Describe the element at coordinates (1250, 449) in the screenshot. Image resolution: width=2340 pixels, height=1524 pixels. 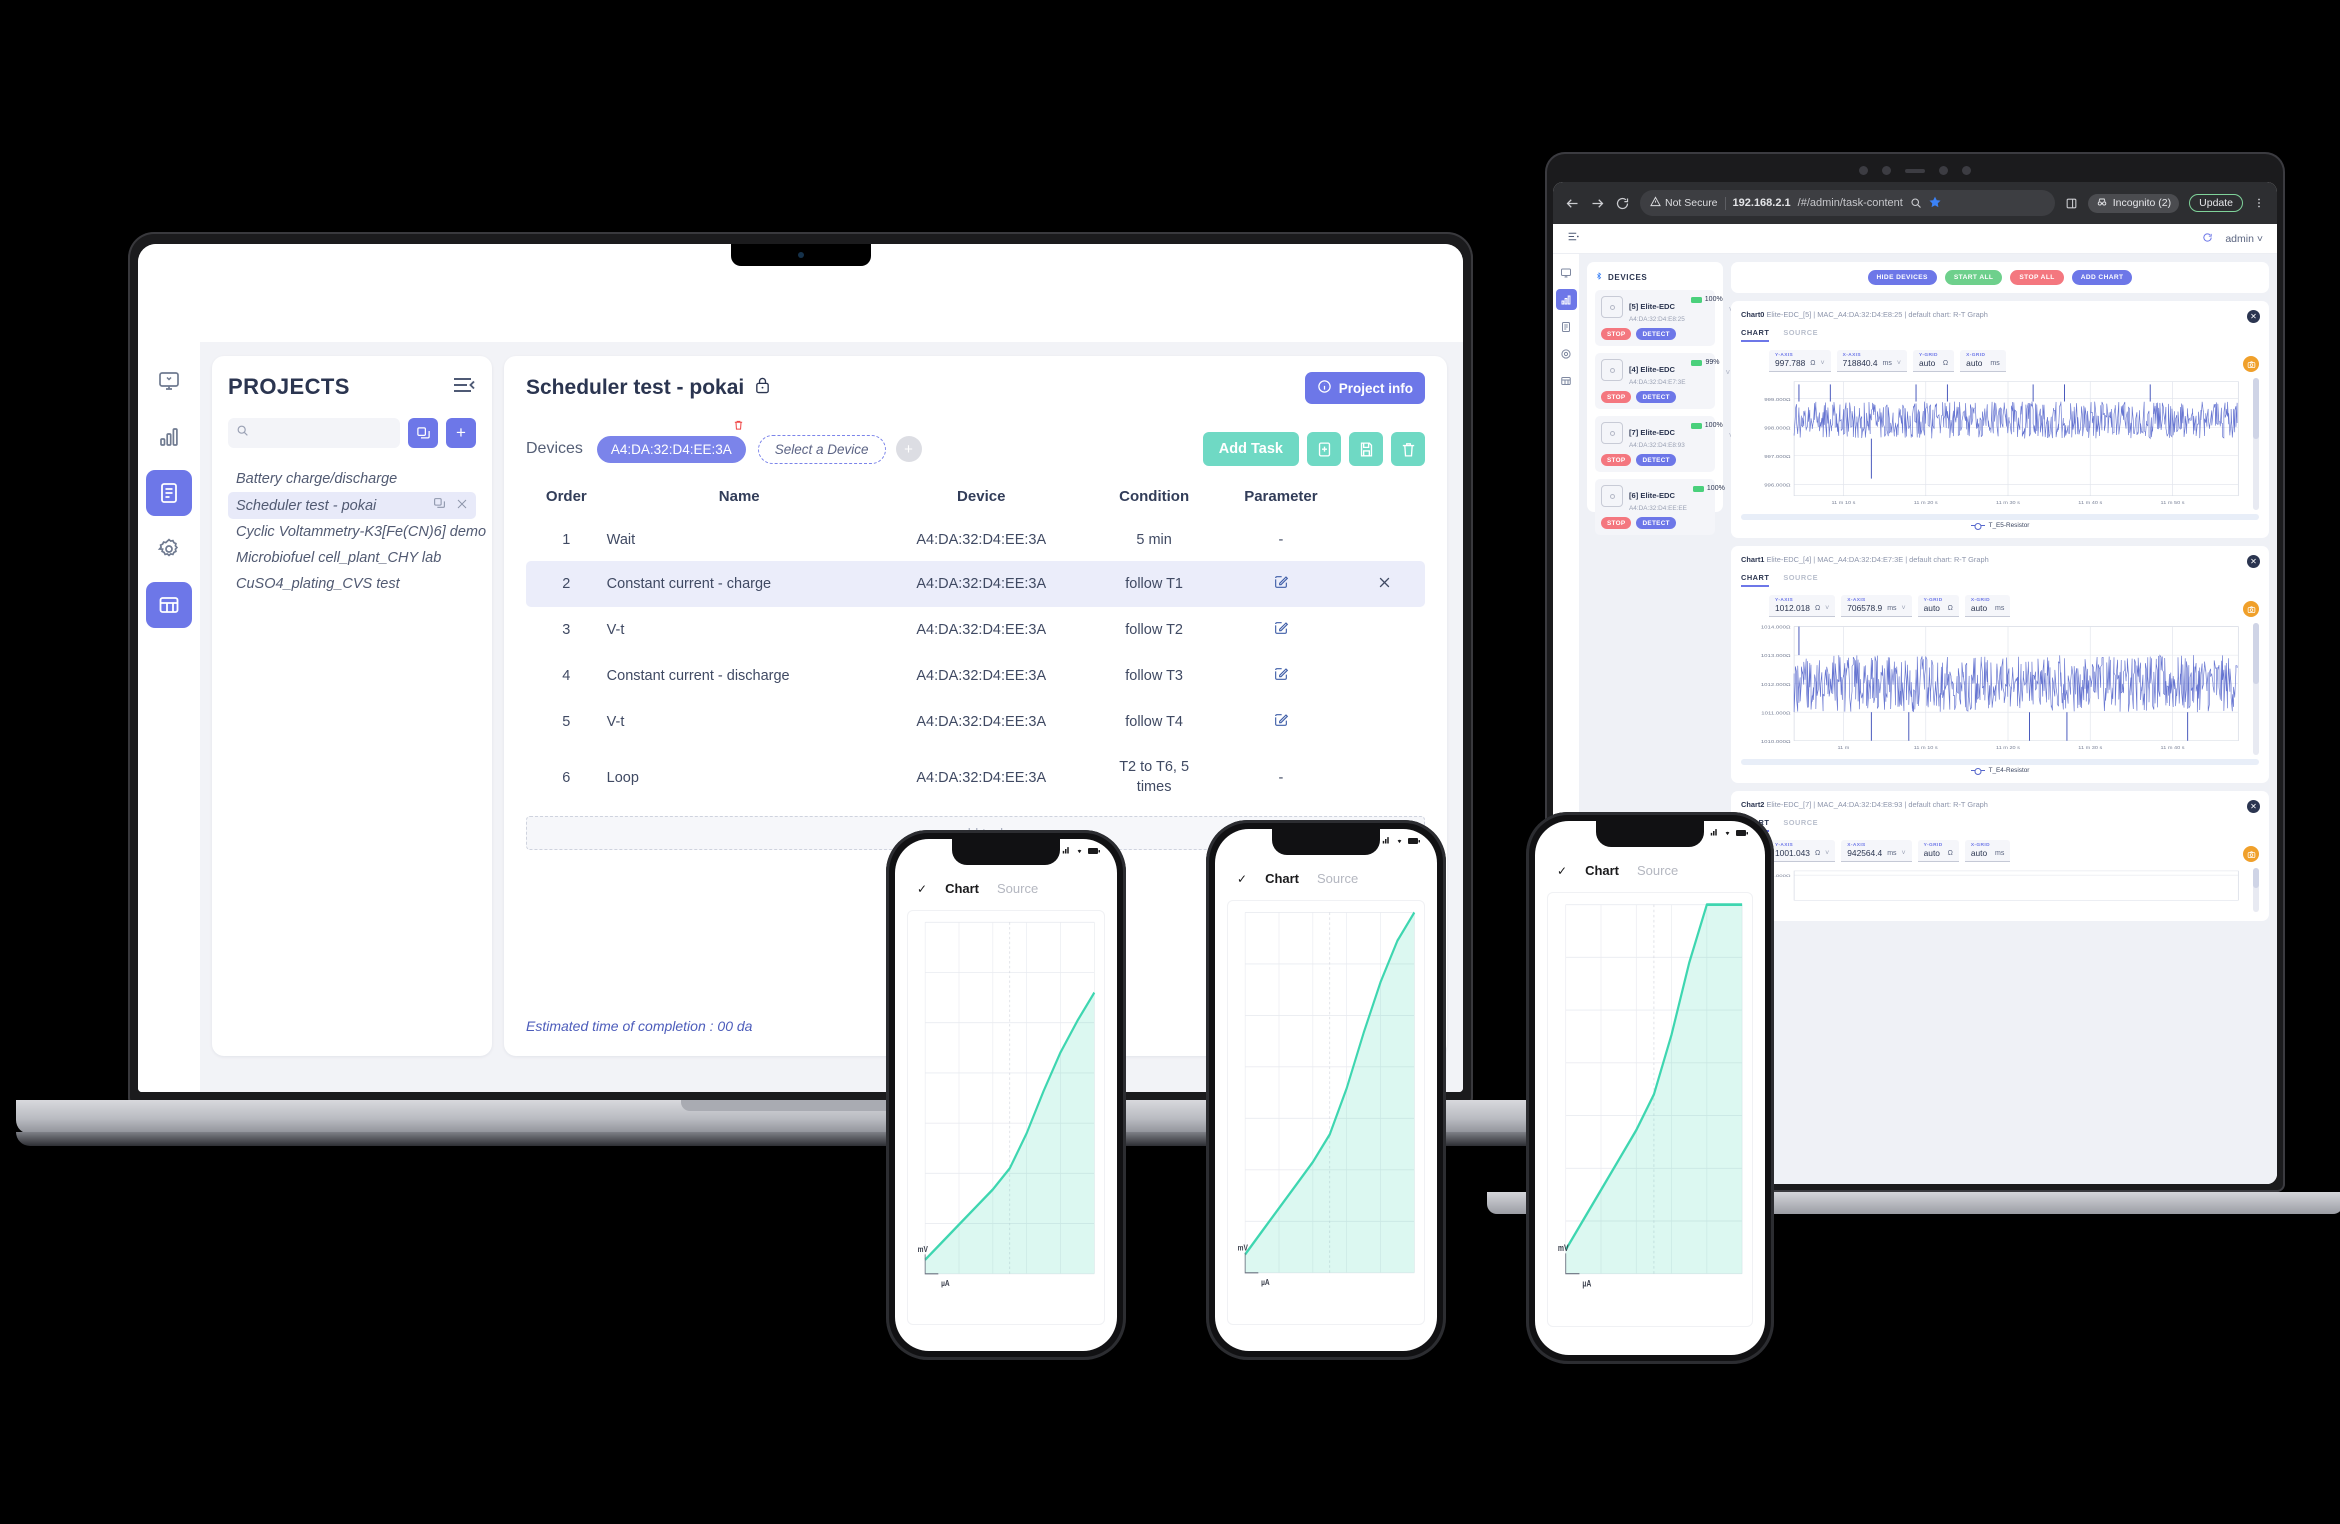
I see `add-task-button: Add Task` at that location.